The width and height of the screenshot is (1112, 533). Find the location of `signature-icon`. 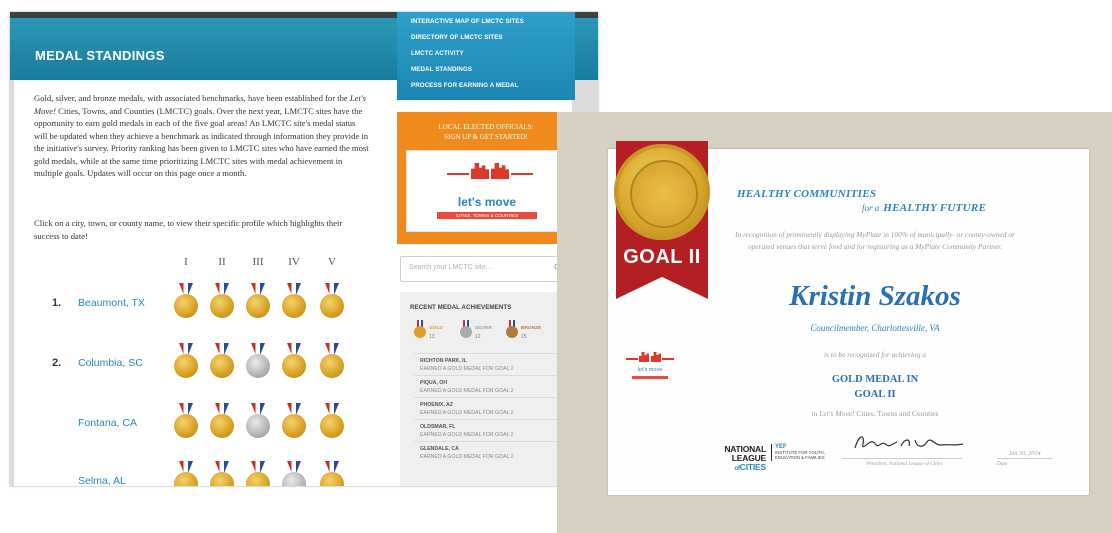

signature-icon is located at coordinates (909, 442).